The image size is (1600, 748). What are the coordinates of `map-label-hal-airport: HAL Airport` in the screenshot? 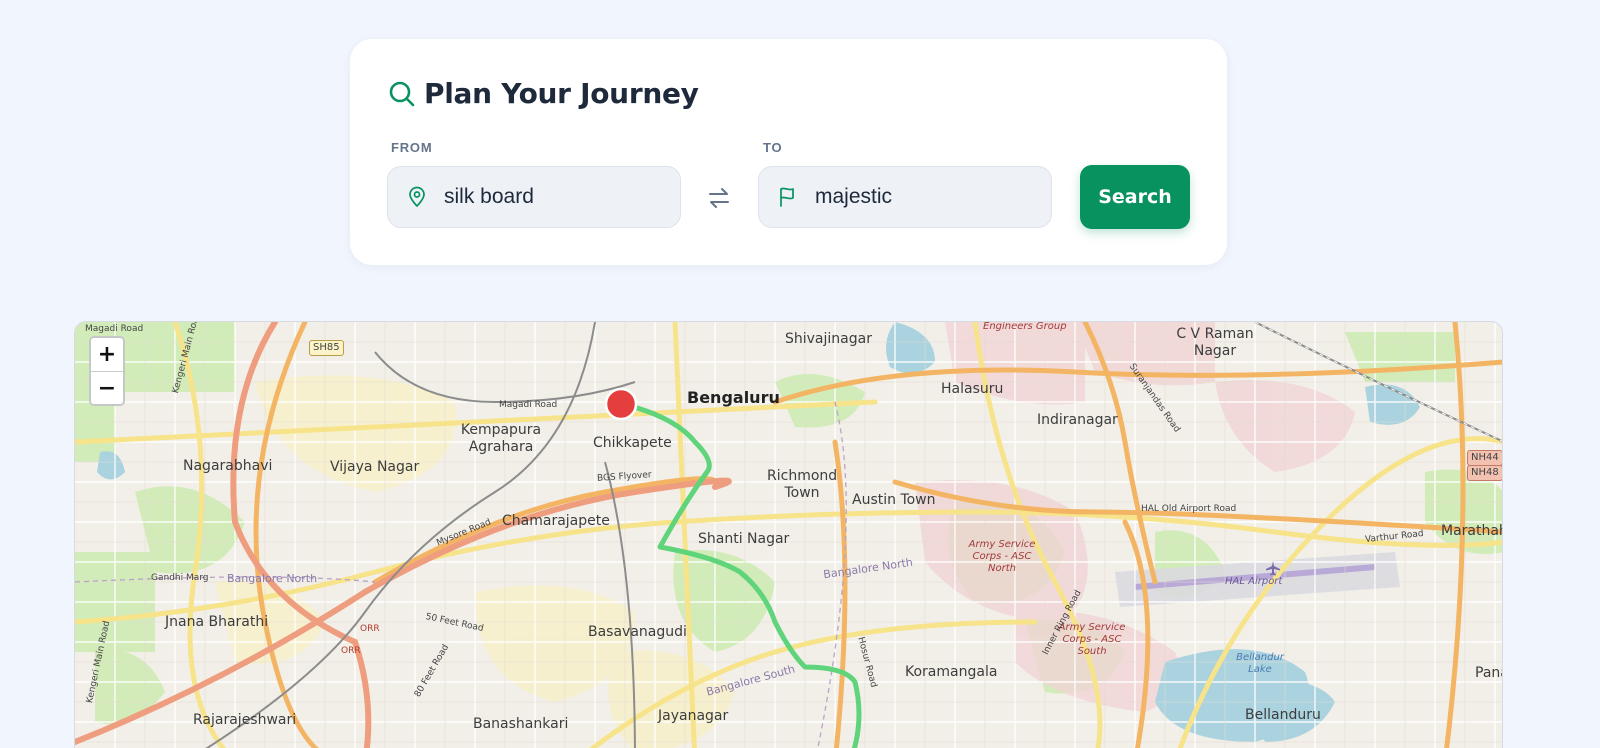 It's located at (1254, 581).